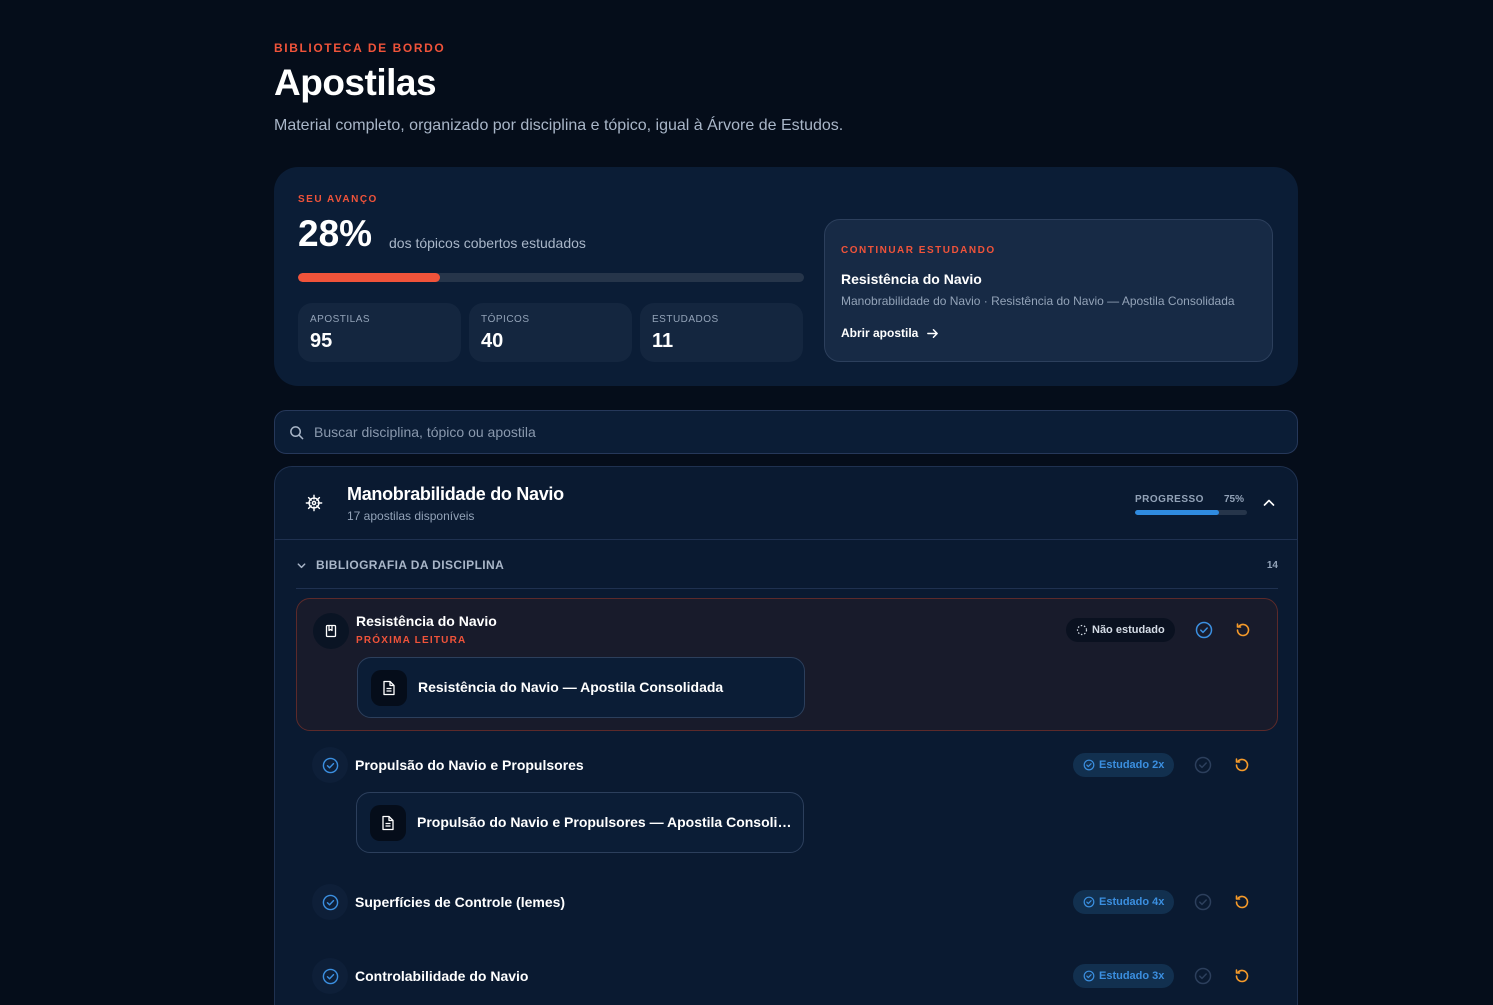  Describe the element at coordinates (721, 332) in the screenshot. I see `stat-estudados: ESTUDADOS 11` at that location.